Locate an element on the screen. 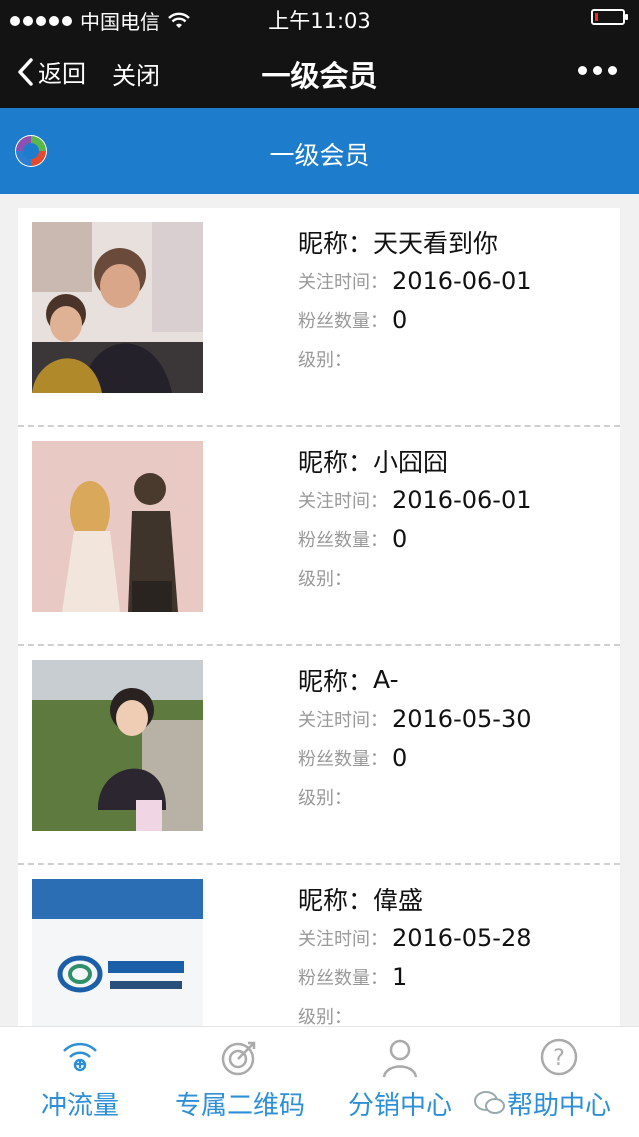  two-boys-photo is located at coordinates (117, 307).